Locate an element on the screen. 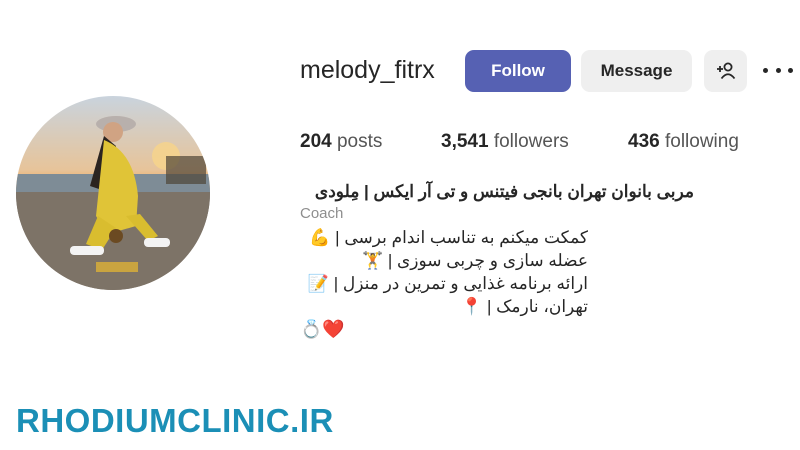  message-button: Message is located at coordinates (636, 71).